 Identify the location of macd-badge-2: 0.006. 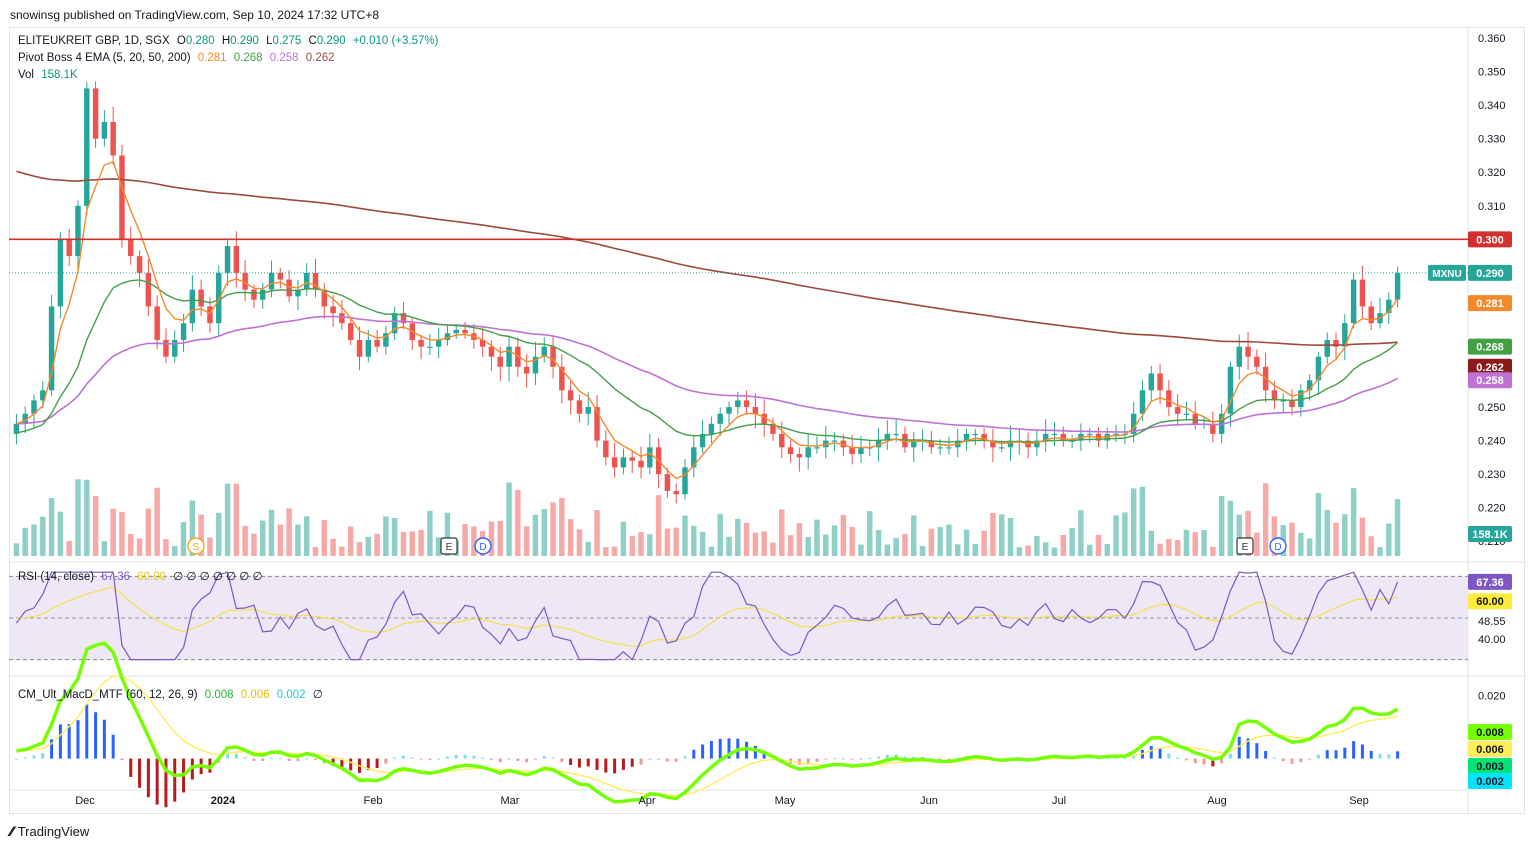
(1490, 750).